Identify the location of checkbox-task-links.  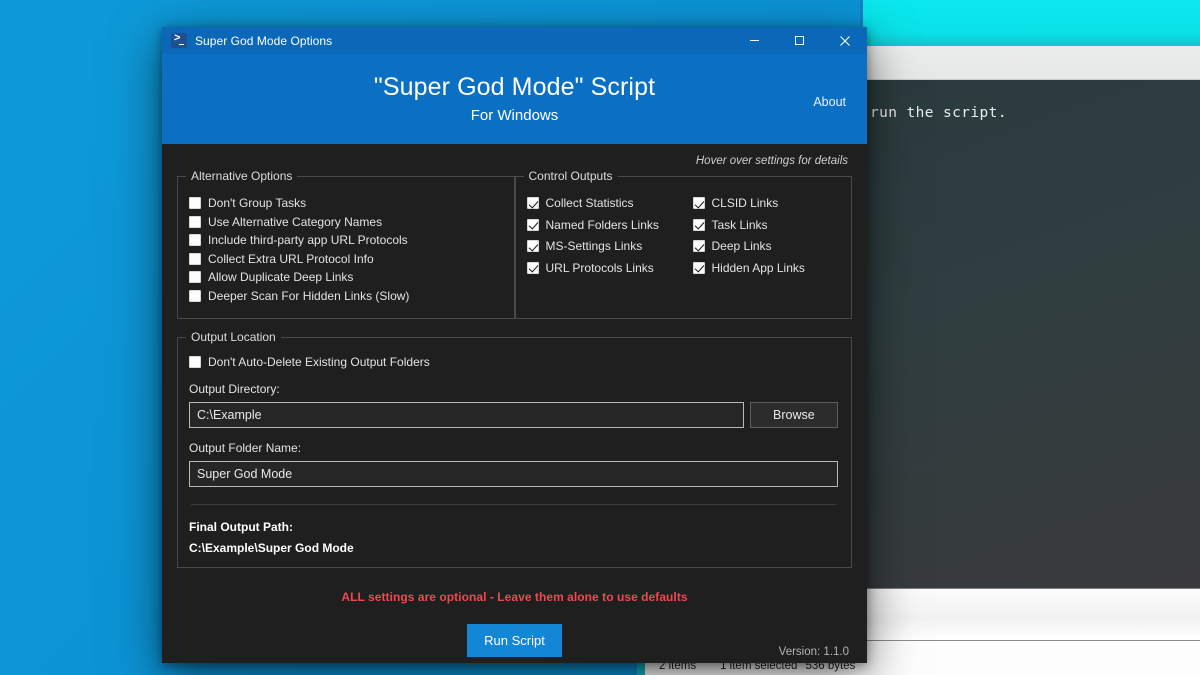
(698, 224).